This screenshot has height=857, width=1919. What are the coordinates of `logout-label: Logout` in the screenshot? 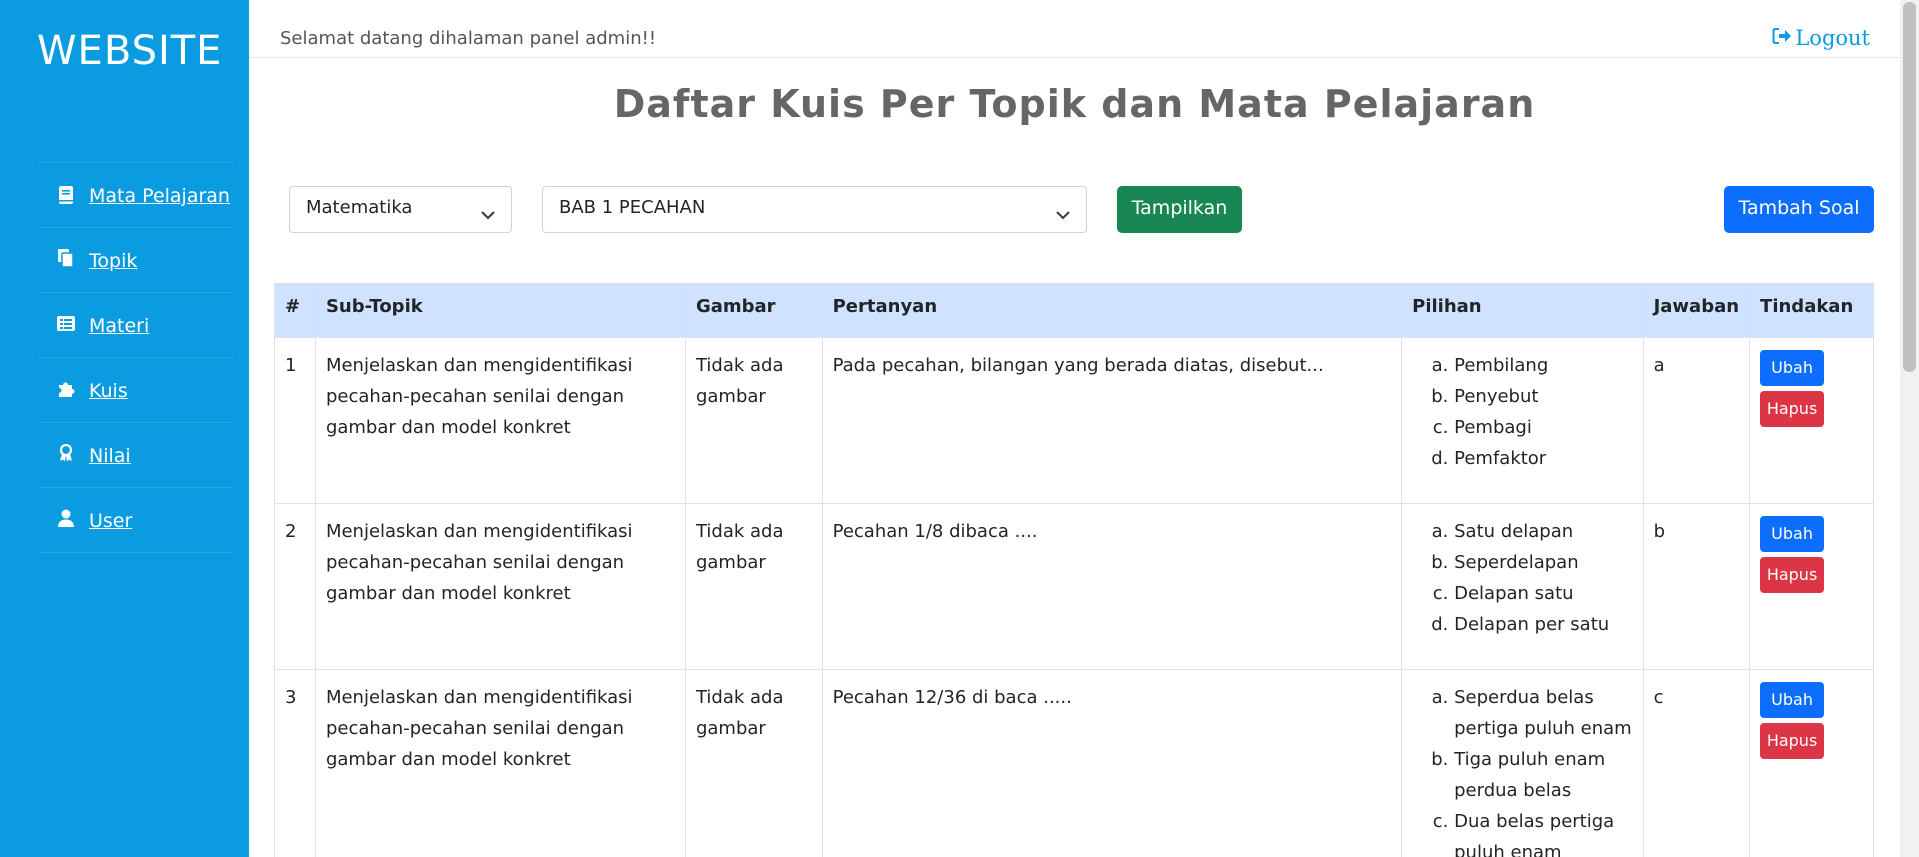 It's located at (1832, 38).